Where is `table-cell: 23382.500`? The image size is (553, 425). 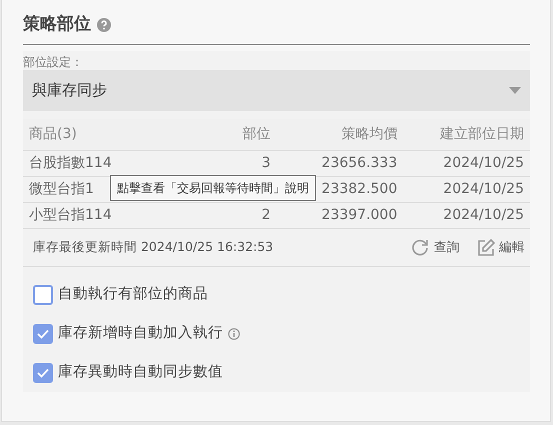 table-cell: 23382.500 is located at coordinates (360, 189).